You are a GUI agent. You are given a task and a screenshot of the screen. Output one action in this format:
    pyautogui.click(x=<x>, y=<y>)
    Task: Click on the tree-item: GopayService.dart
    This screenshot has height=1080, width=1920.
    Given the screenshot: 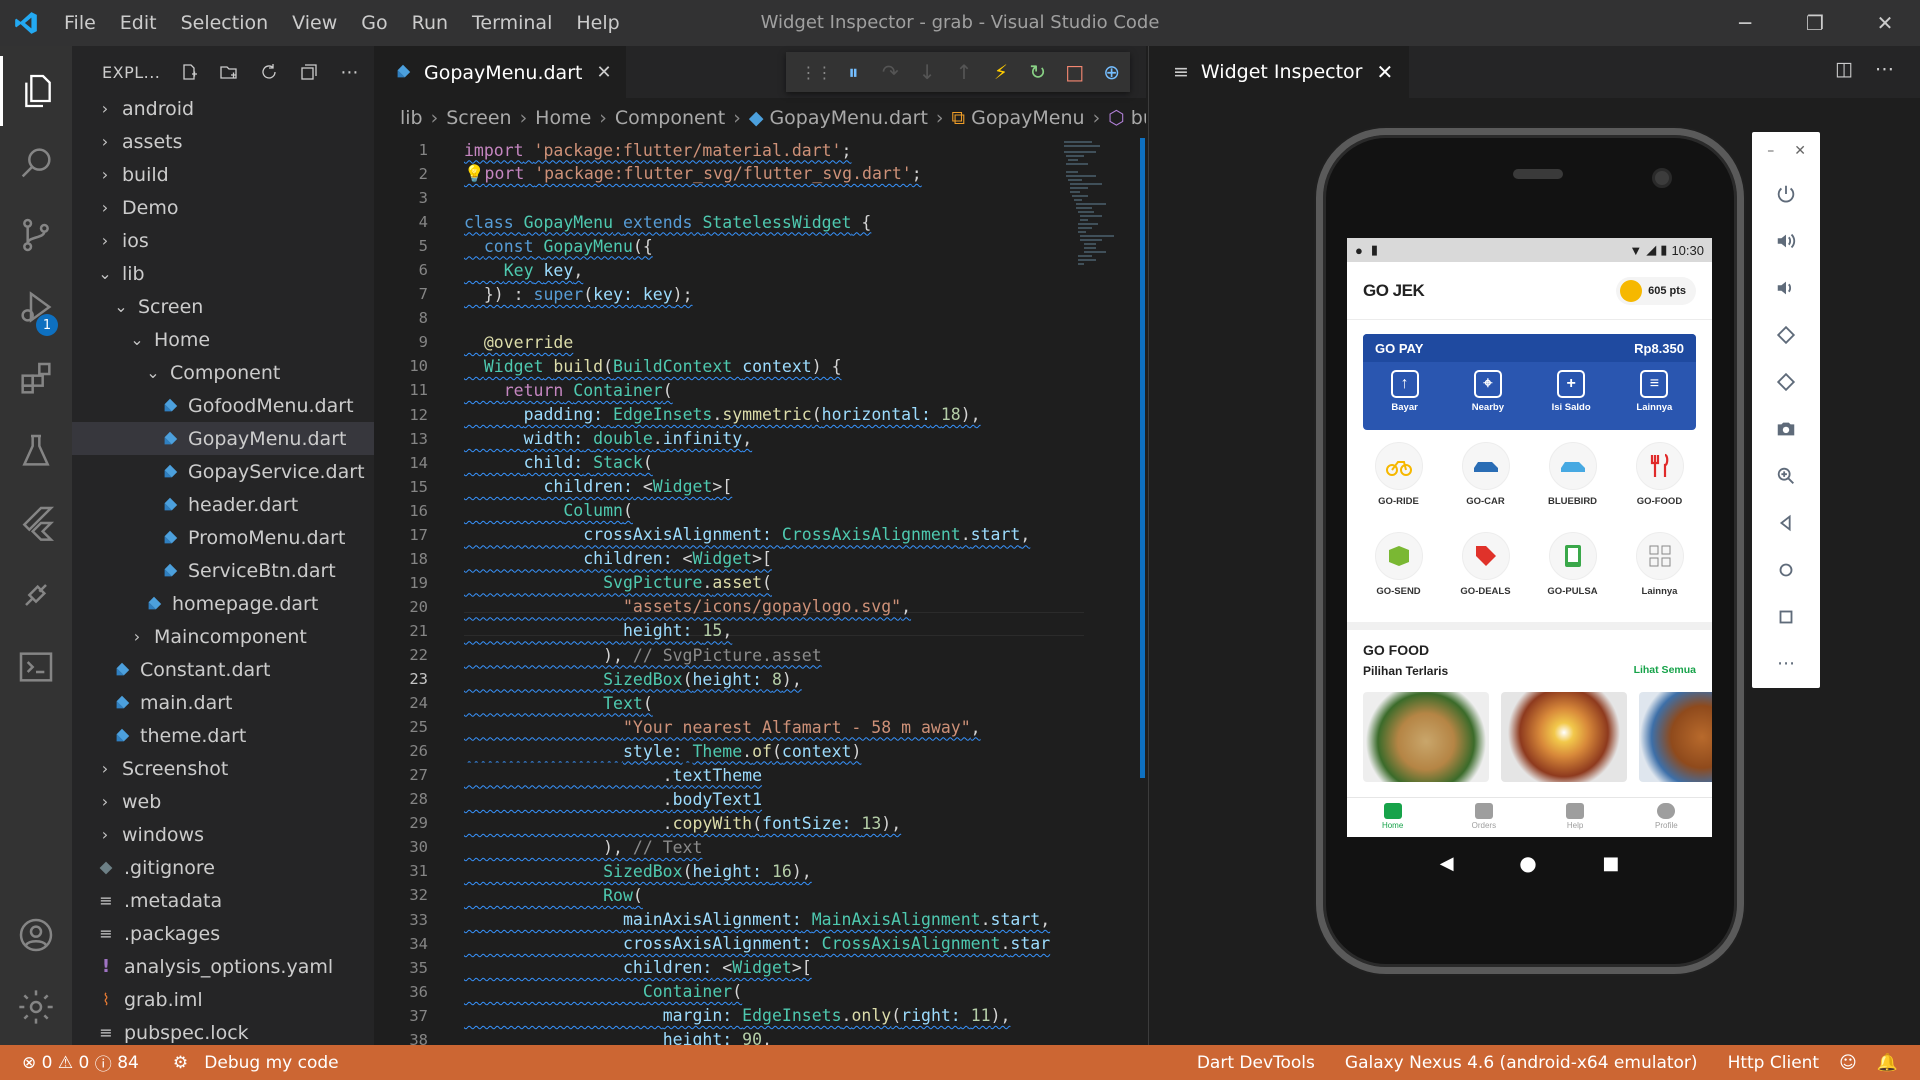 What is the action you would take?
    pyautogui.click(x=223, y=471)
    